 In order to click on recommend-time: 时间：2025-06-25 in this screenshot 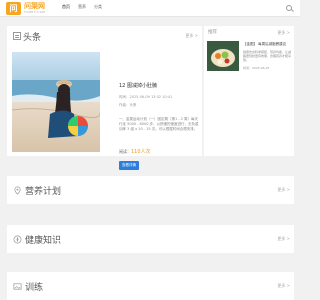, I will do `click(256, 68)`.